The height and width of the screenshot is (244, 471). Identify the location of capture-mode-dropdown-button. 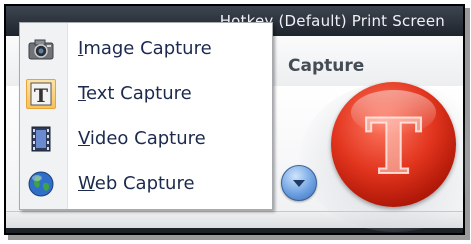
(299, 183).